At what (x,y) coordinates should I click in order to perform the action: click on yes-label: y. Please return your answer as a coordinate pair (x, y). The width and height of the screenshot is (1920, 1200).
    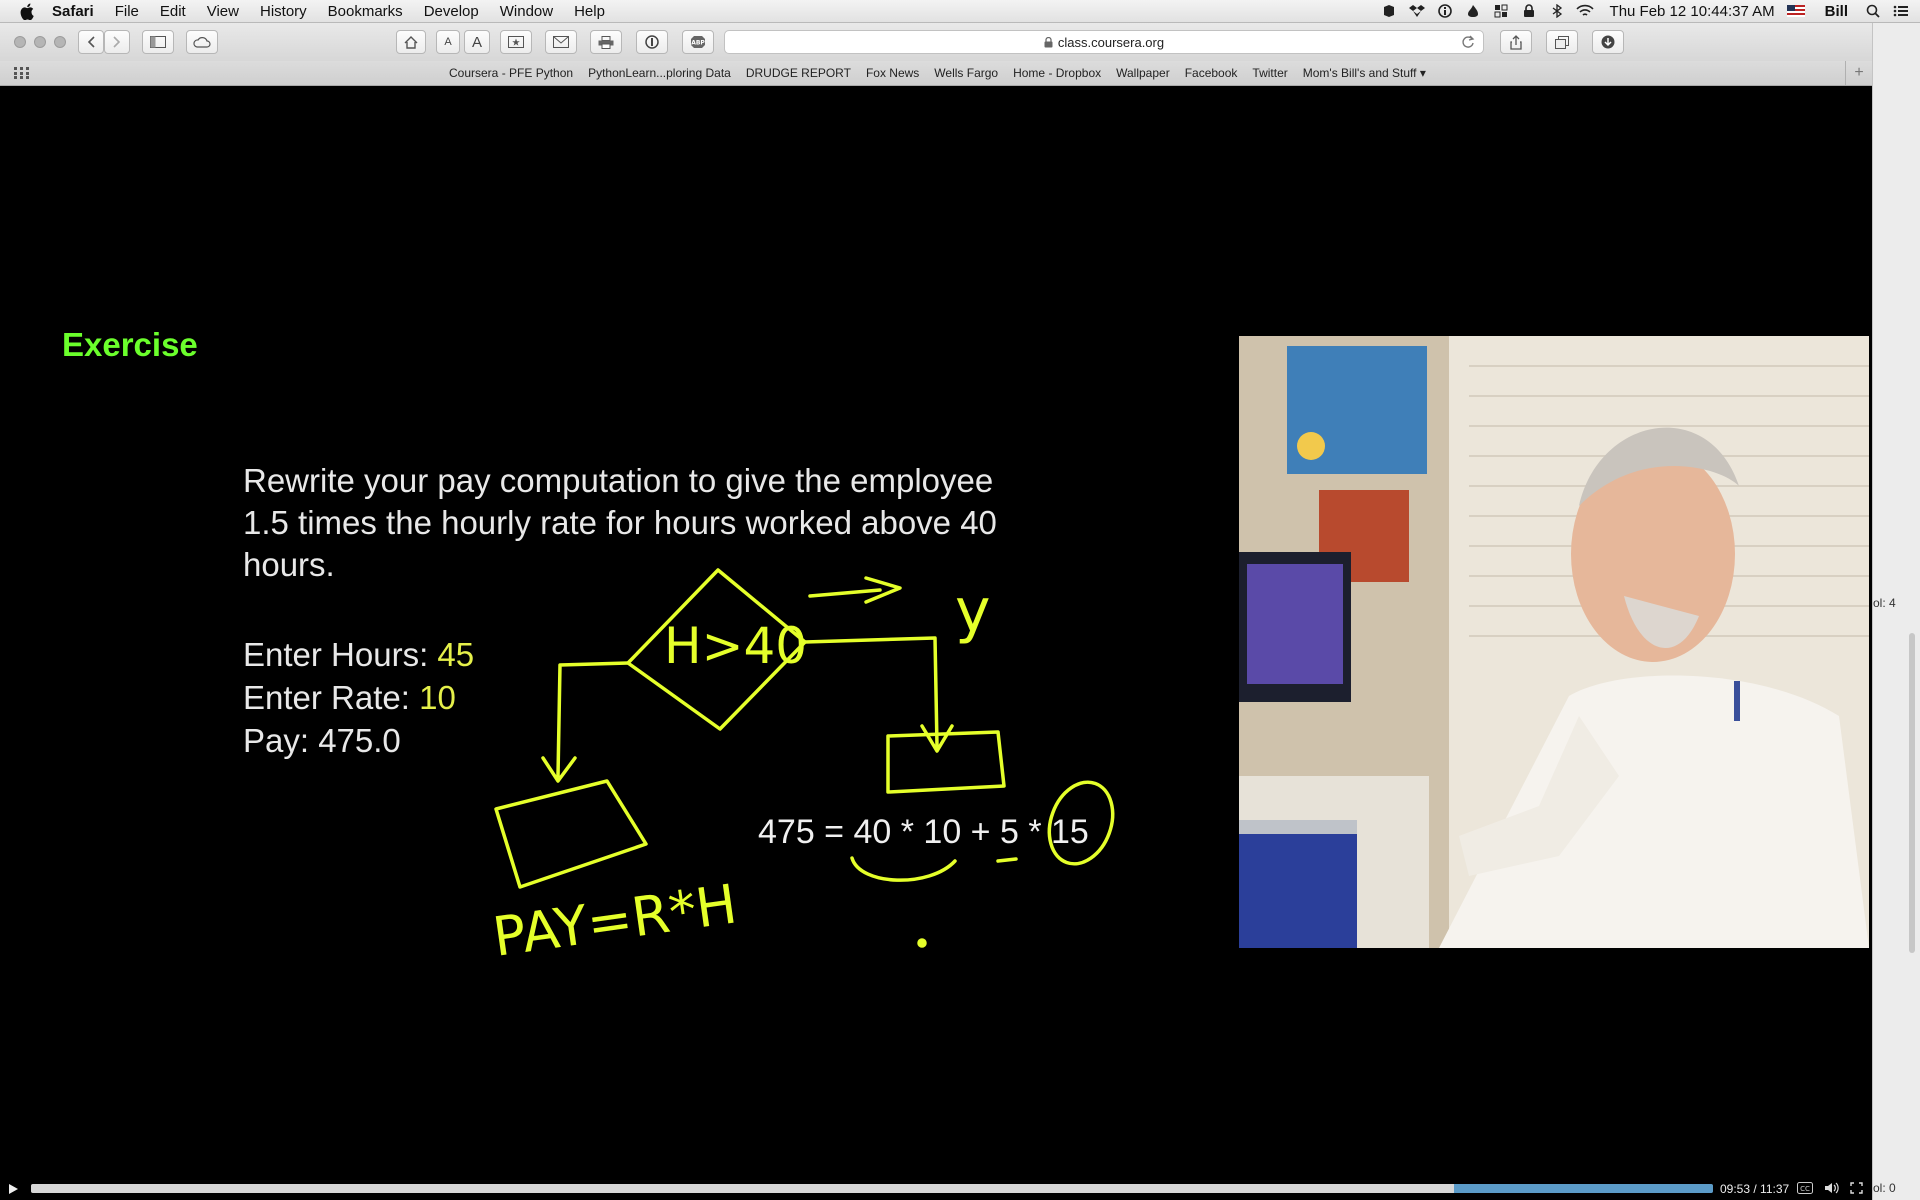
    Looking at the image, I should click on (973, 611).